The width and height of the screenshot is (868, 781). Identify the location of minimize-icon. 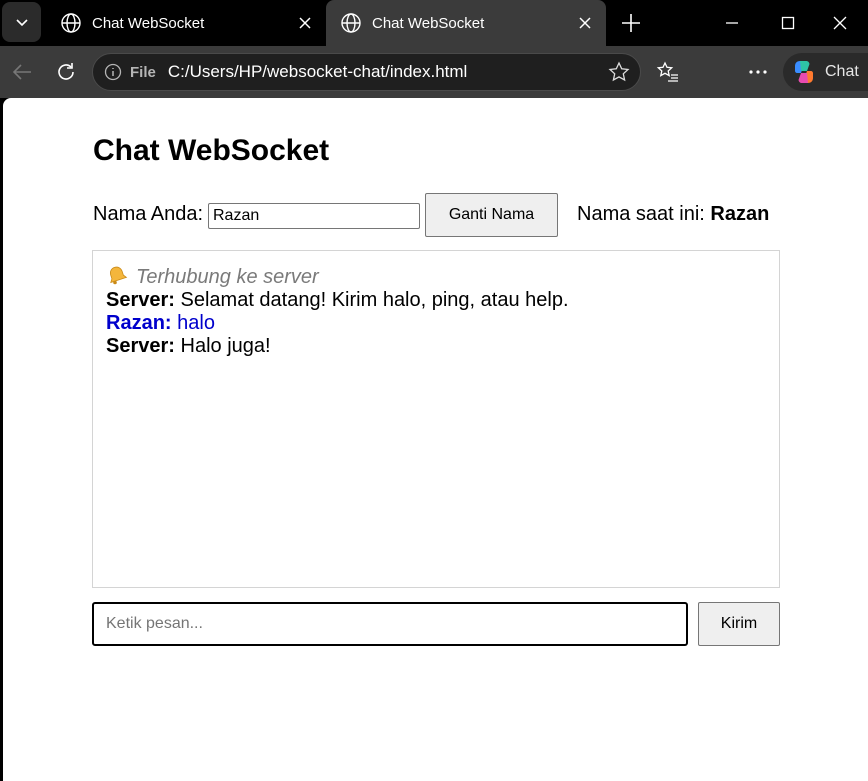
(732, 23).